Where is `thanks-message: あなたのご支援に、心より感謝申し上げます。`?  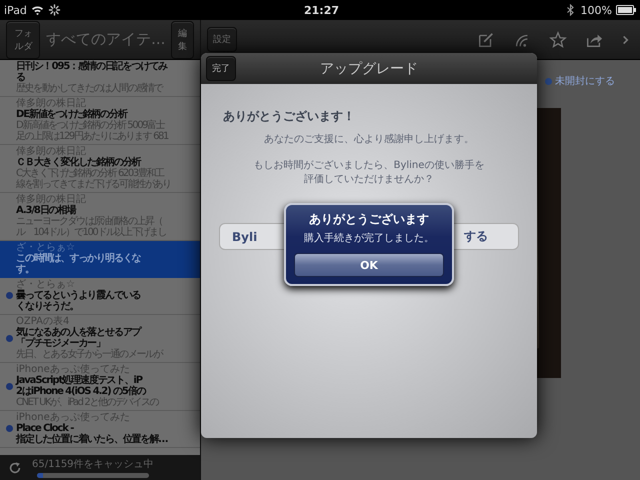
thanks-message: あなたのご支援に、心より感謝申し上げます。 is located at coordinates (369, 140).